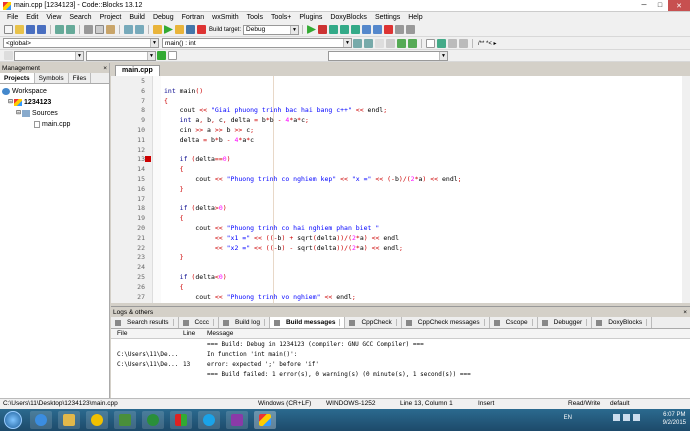 This screenshot has height=431, width=690. Describe the element at coordinates (54, 102) in the screenshot. I see `tree-project: ⊟ 1234123` at that location.